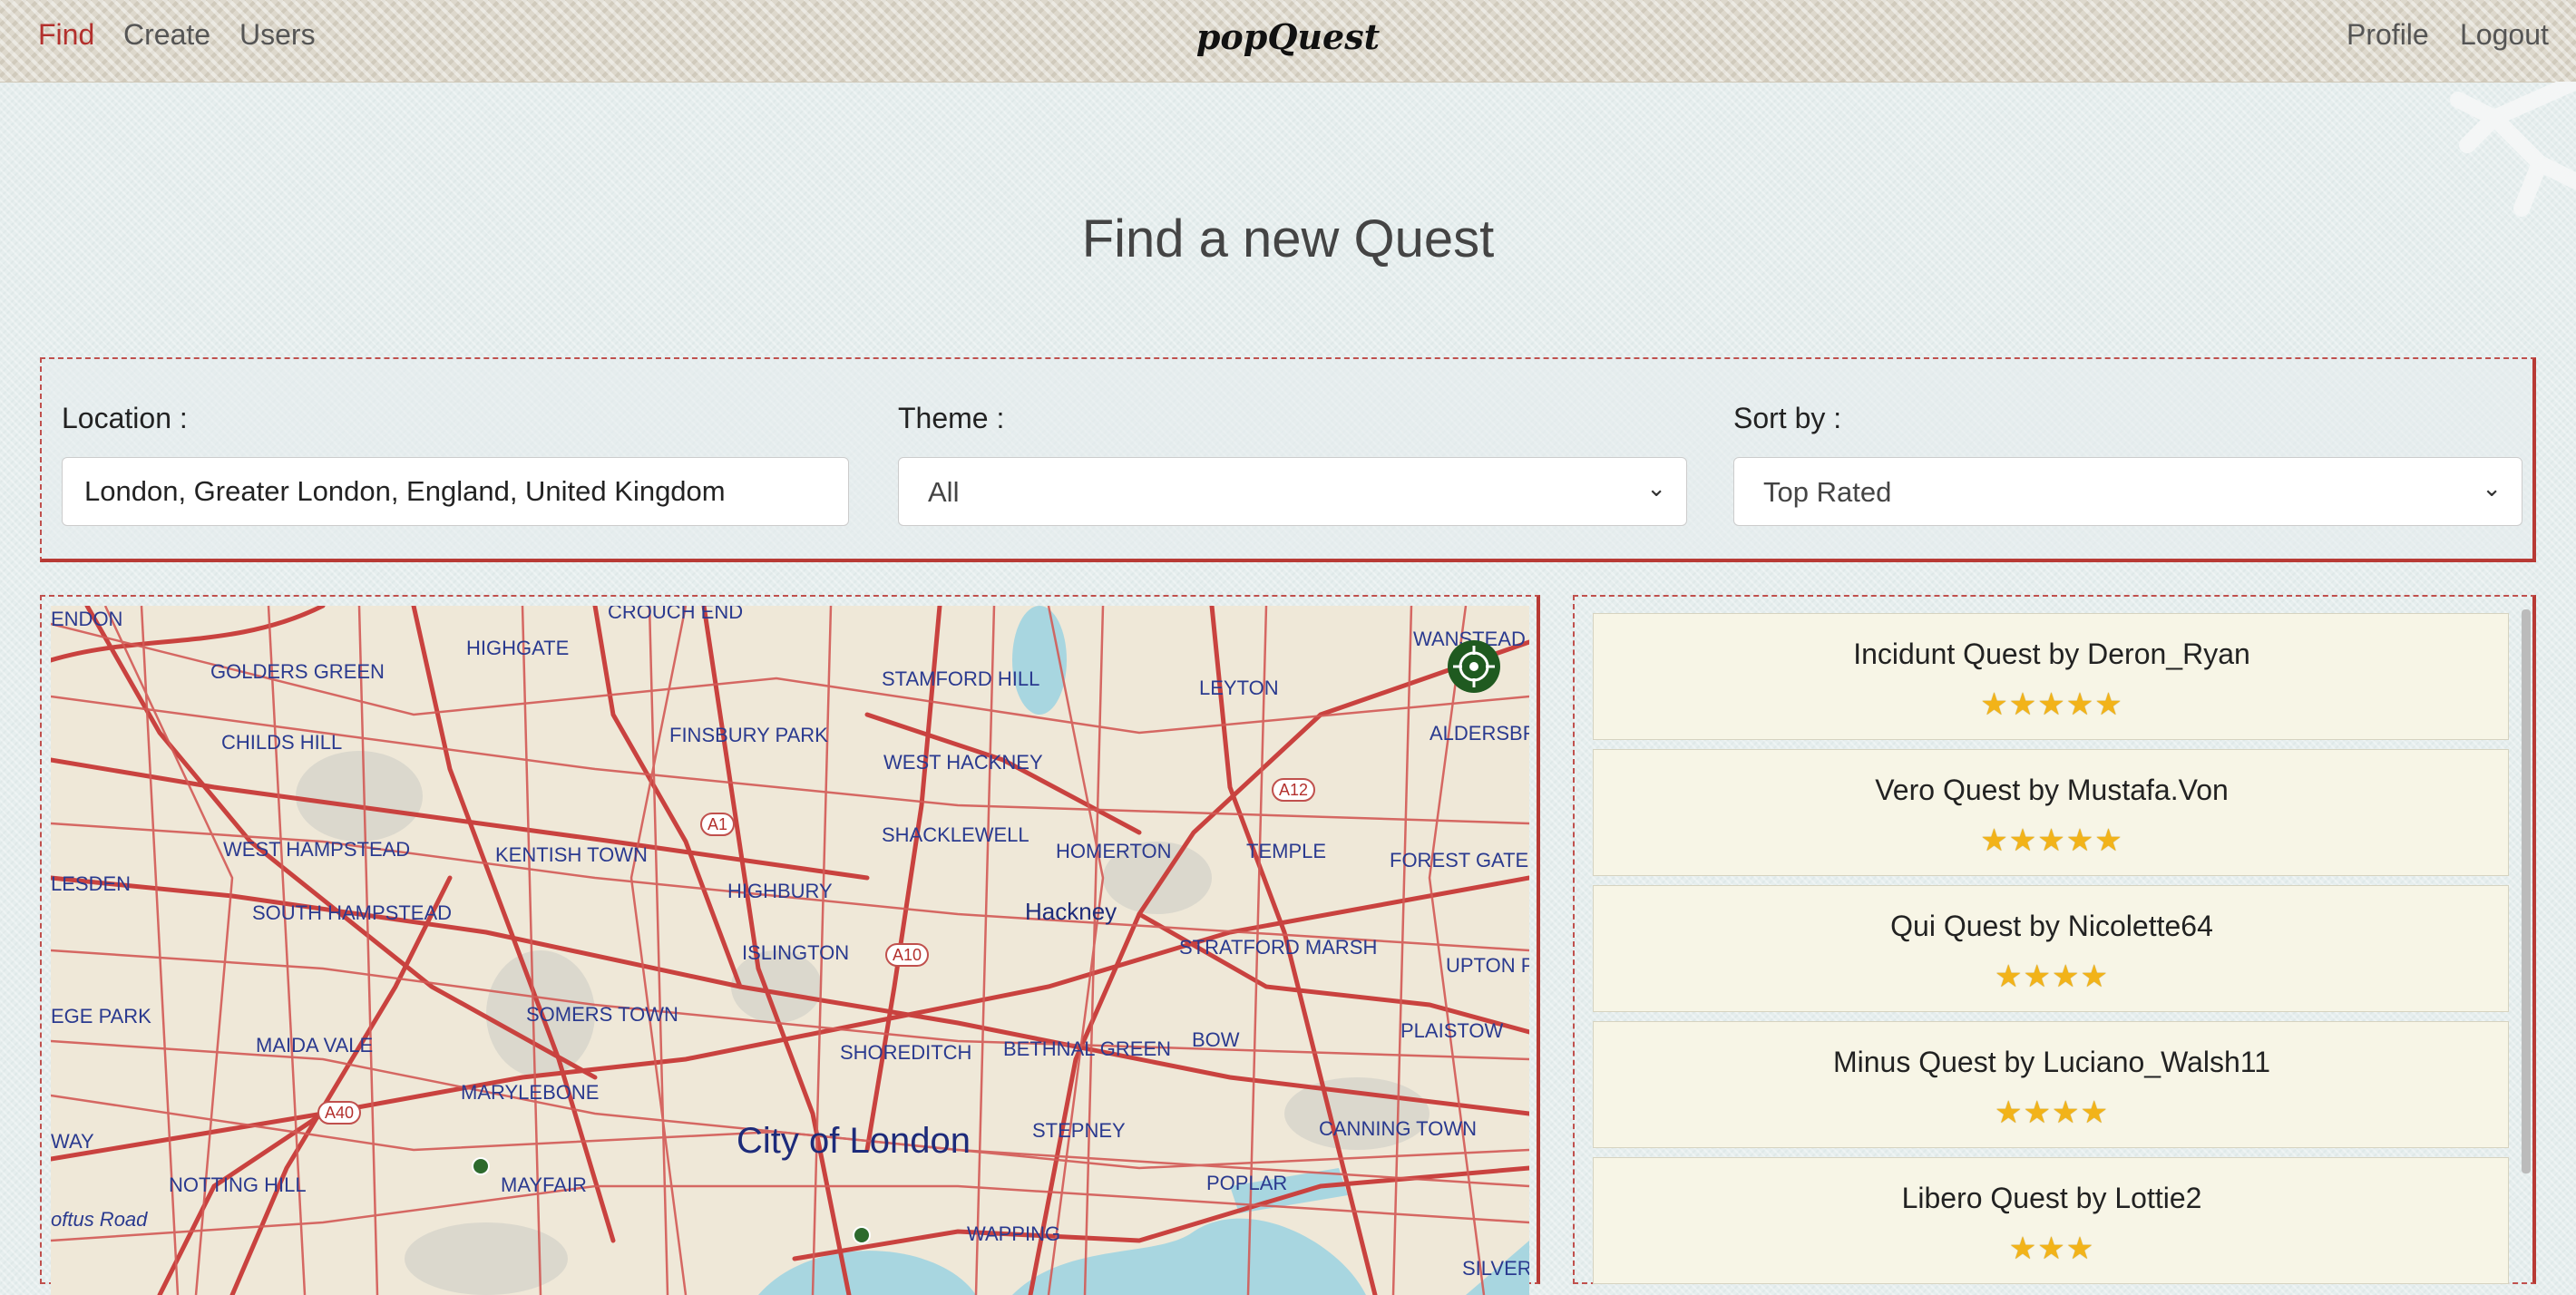 The image size is (2576, 1295). Describe the element at coordinates (2388, 35) in the screenshot. I see `nav-profile-link: Profile` at that location.